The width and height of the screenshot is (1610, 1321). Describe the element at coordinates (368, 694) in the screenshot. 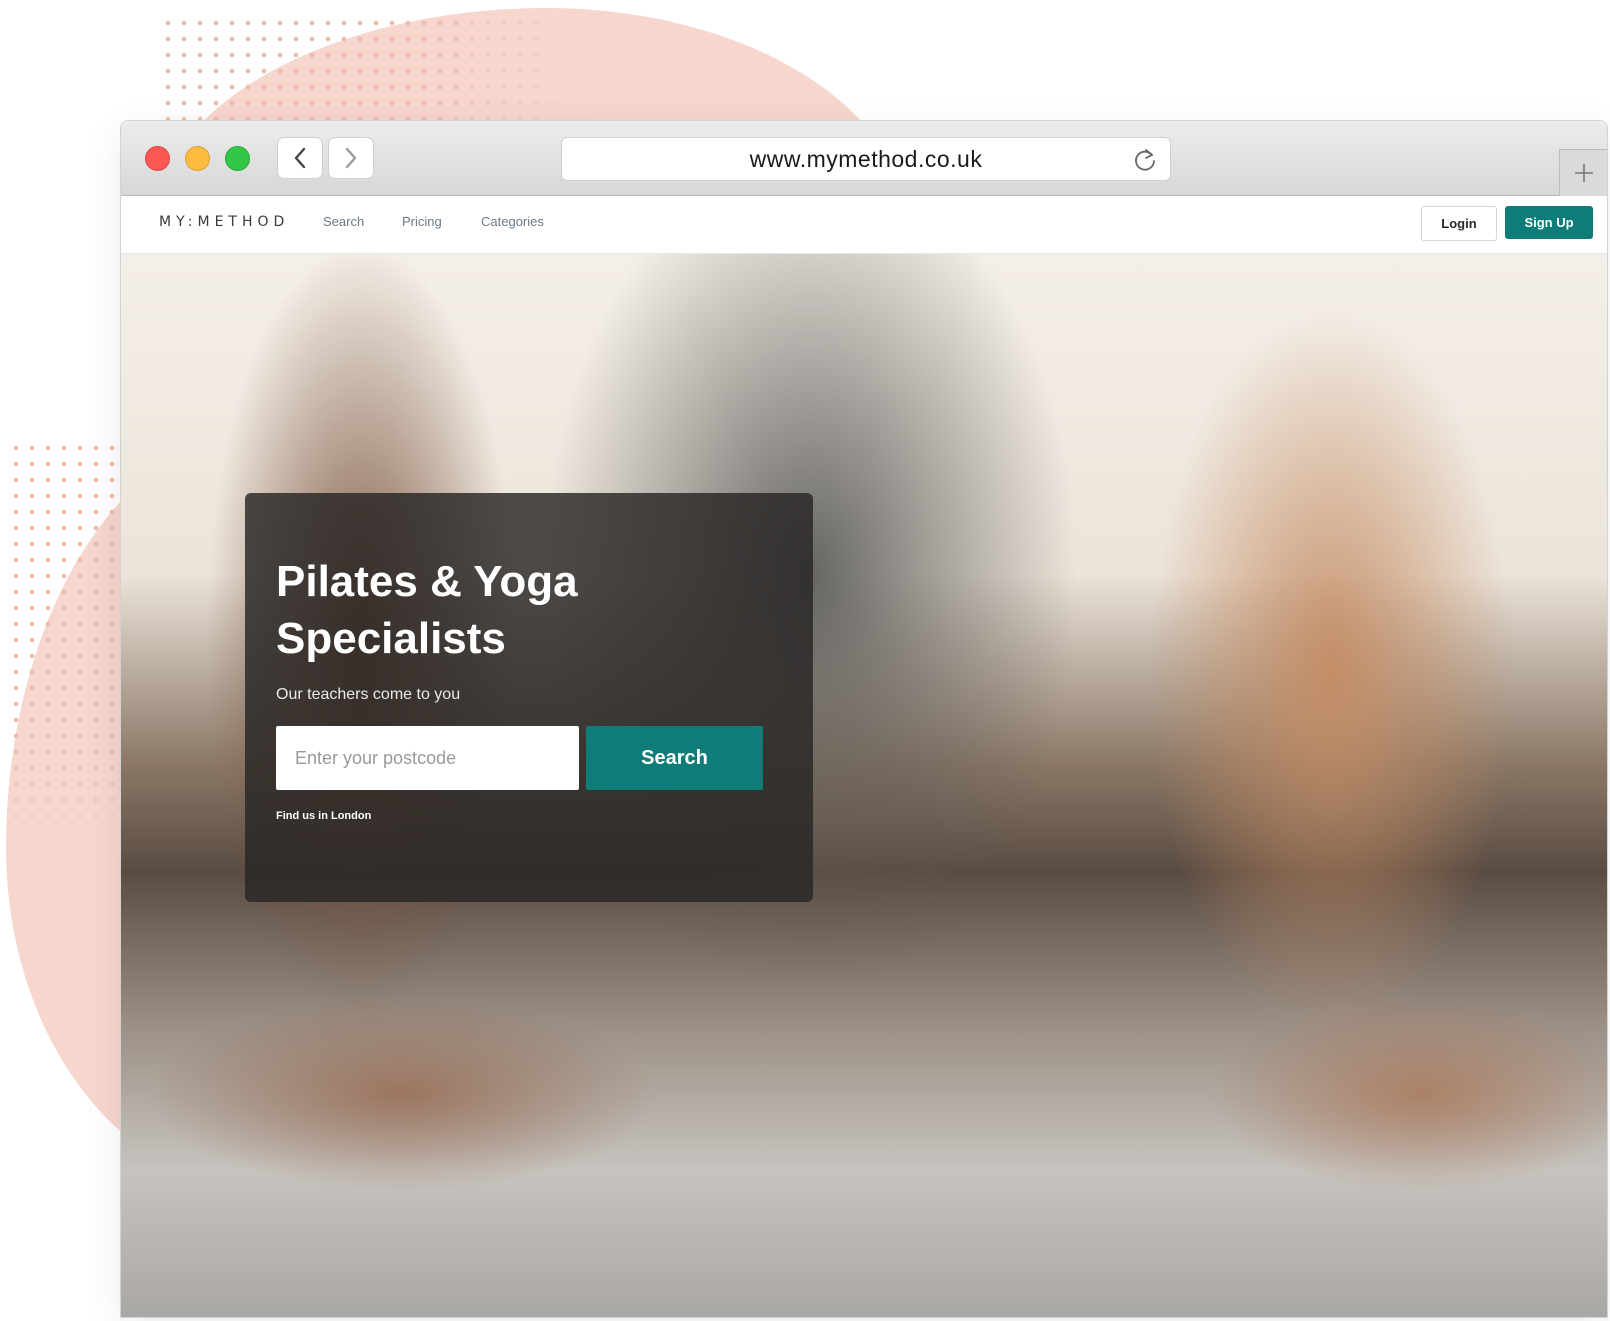

I see `hero-subtitle: Our teachers come to you` at that location.